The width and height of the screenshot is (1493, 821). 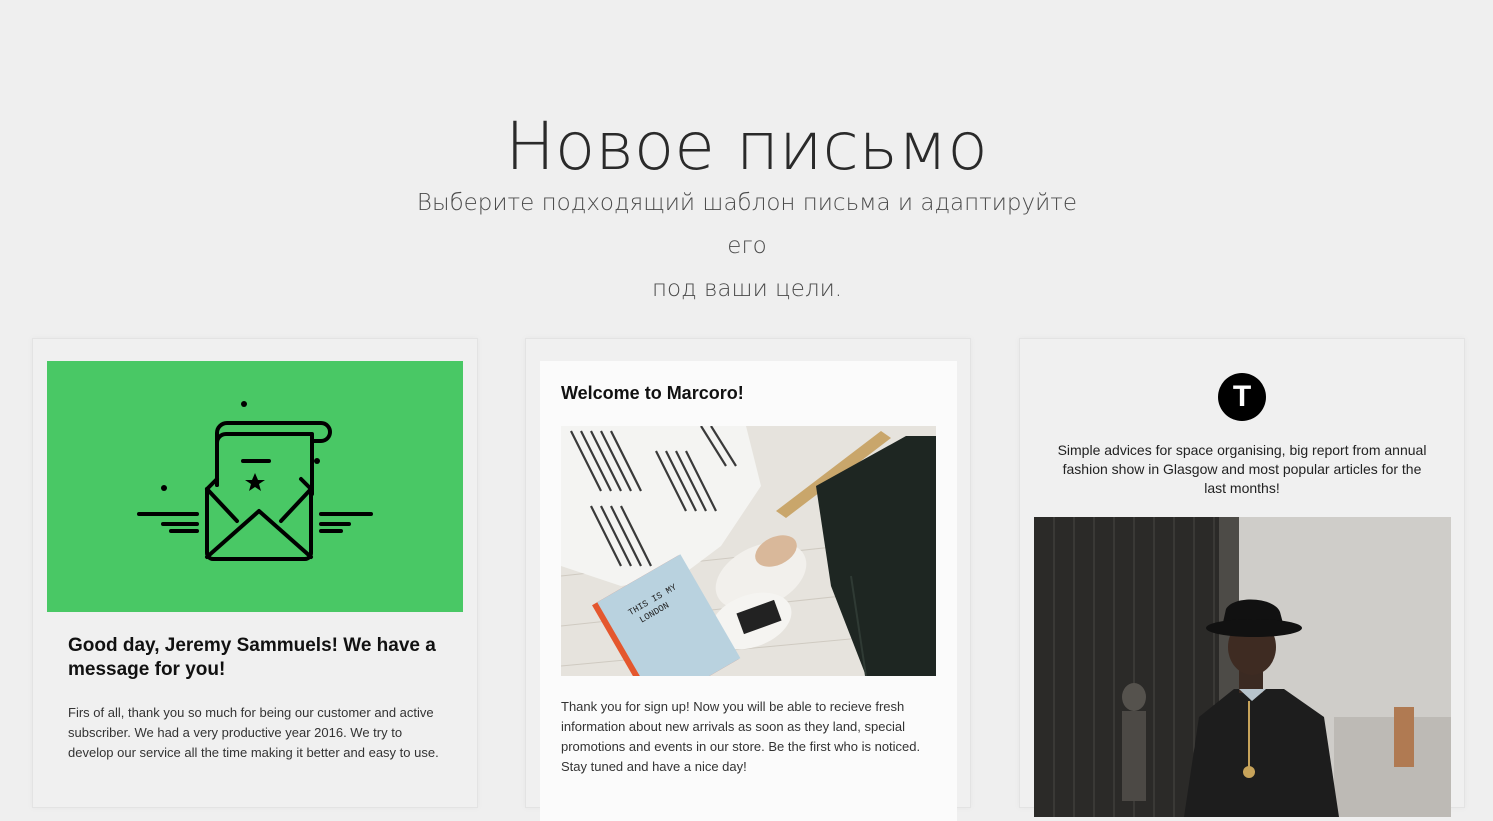 I want to click on subtitle-line-2: под ваши цели., so click(x=747, y=289).